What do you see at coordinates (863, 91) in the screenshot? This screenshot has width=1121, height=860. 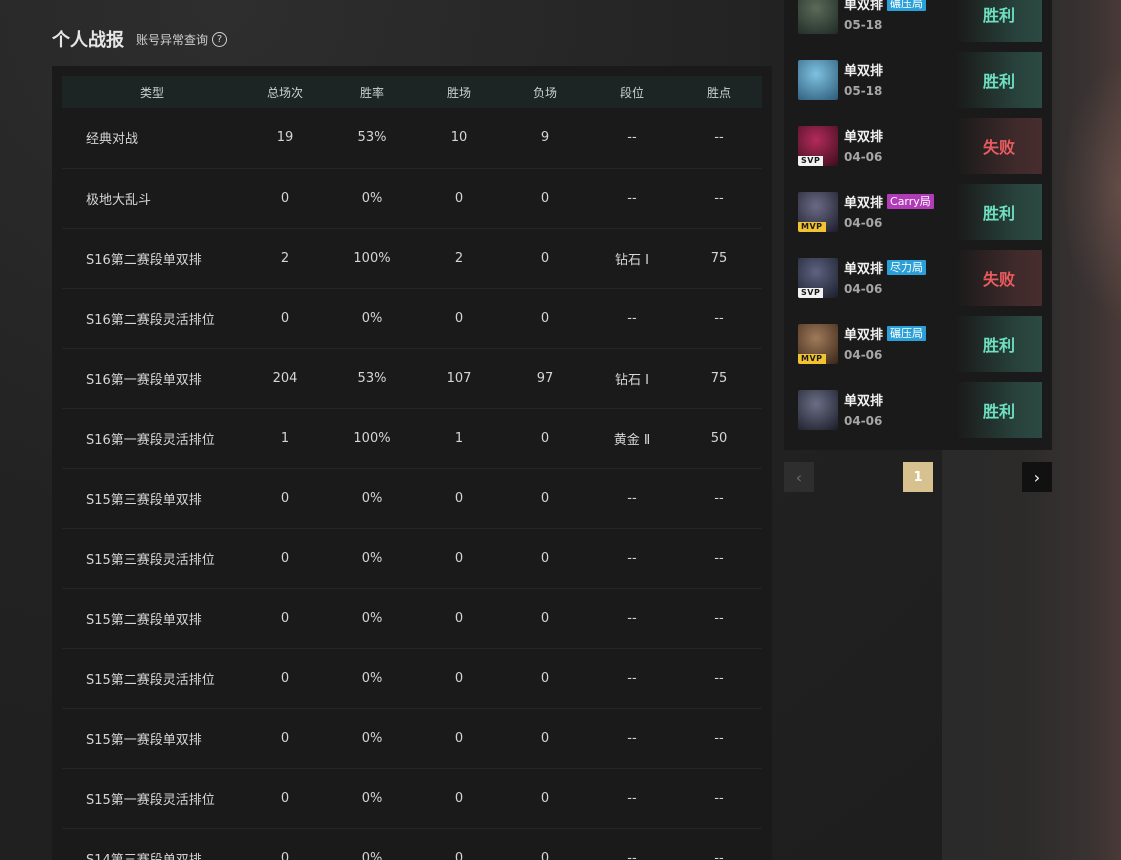 I see `match-date: 05-18` at bounding box center [863, 91].